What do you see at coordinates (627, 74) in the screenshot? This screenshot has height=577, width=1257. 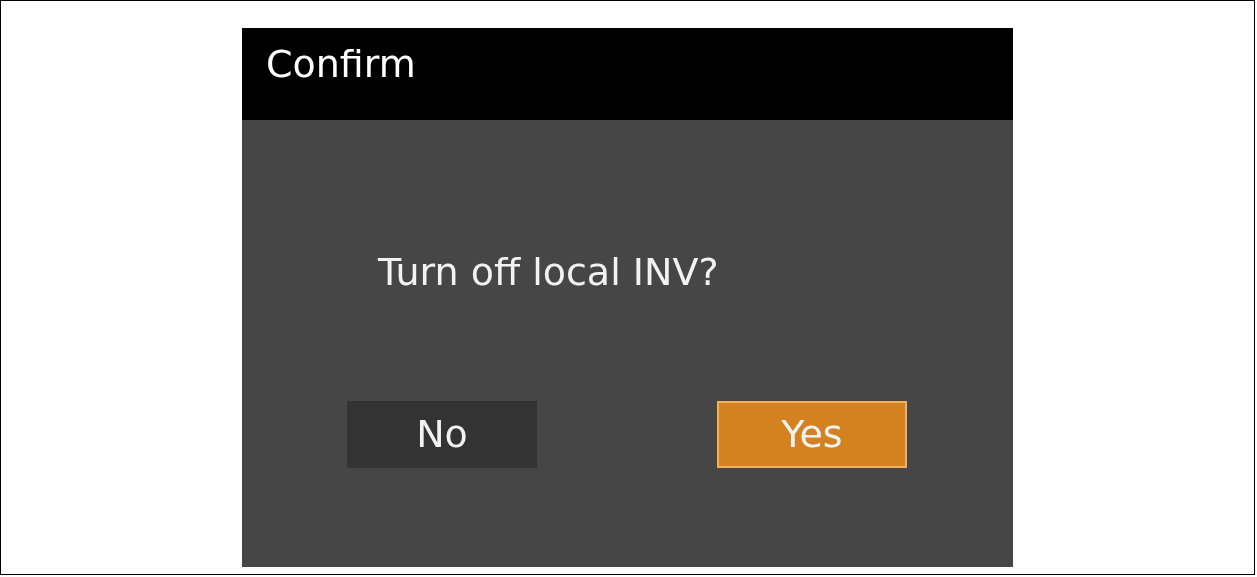 I see `dialog-title: Confirm` at bounding box center [627, 74].